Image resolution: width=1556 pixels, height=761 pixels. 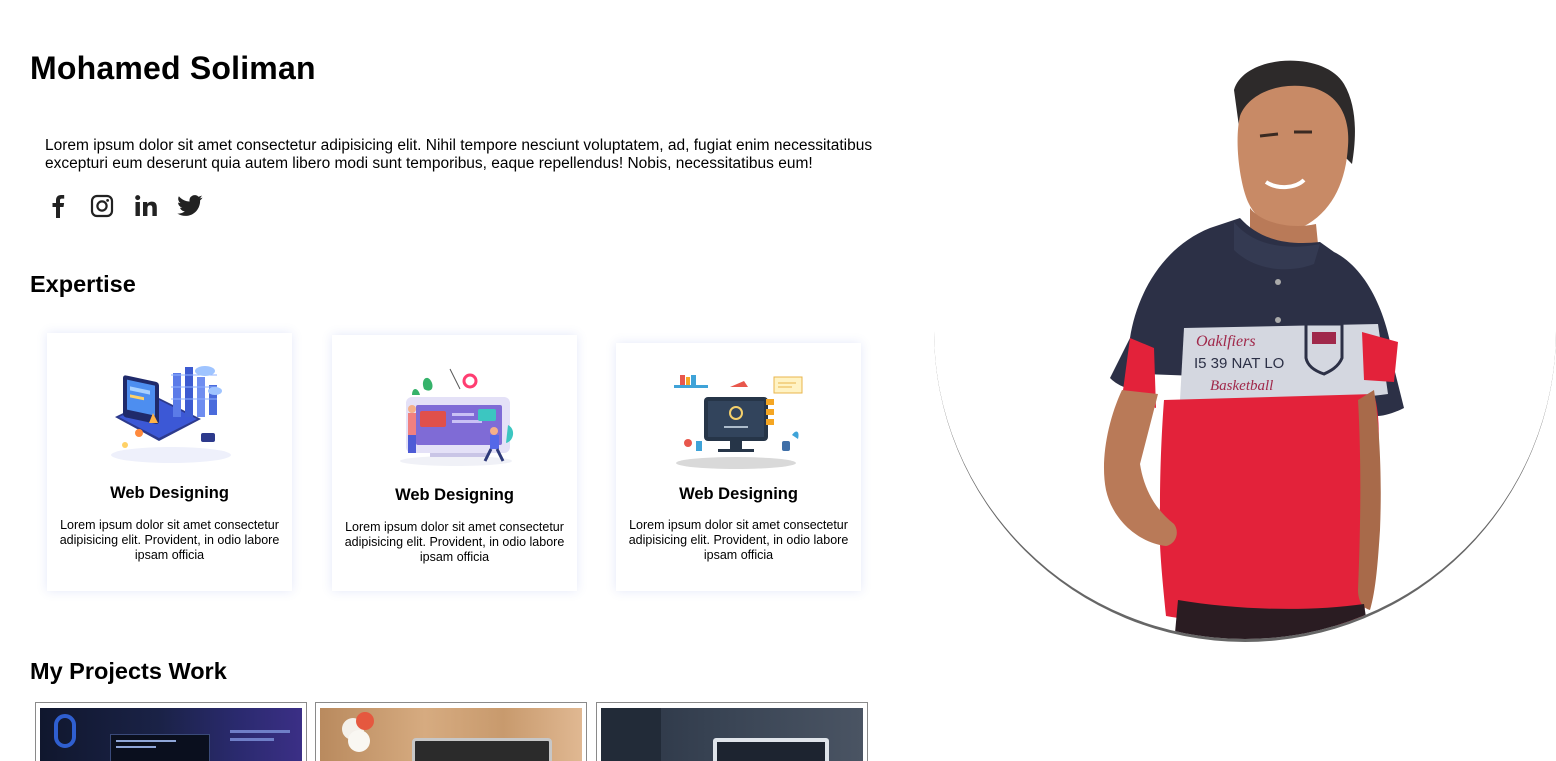 What do you see at coordinates (83, 284) in the screenshot?
I see `expertise-heading: Expertise` at bounding box center [83, 284].